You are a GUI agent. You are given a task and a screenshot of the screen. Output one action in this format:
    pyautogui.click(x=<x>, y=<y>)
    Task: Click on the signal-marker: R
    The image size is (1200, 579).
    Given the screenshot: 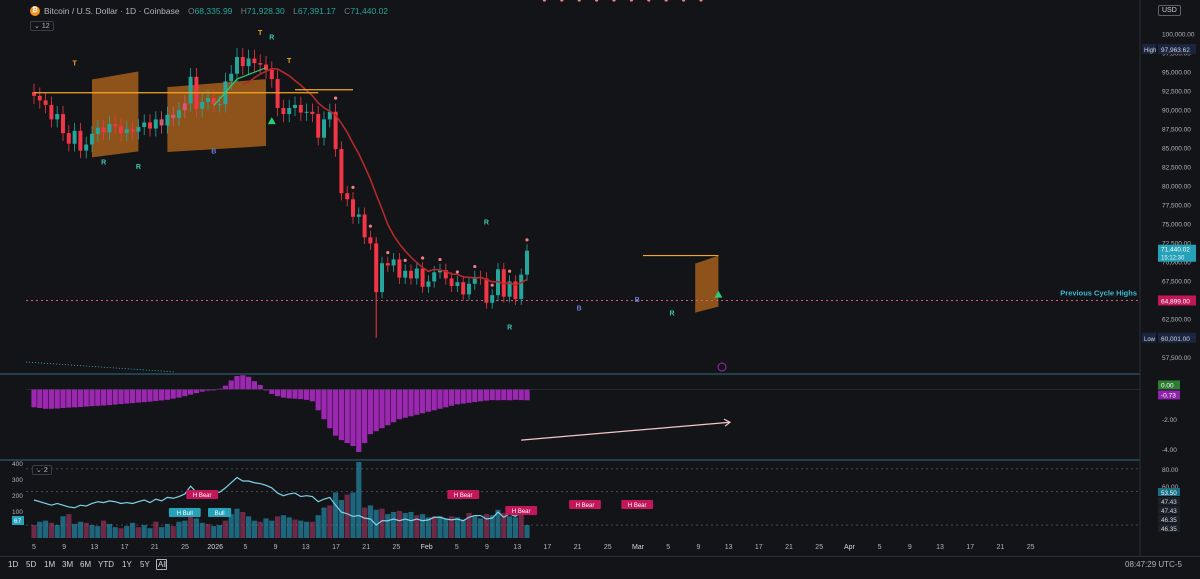 What is the action you would take?
    pyautogui.click(x=103, y=162)
    